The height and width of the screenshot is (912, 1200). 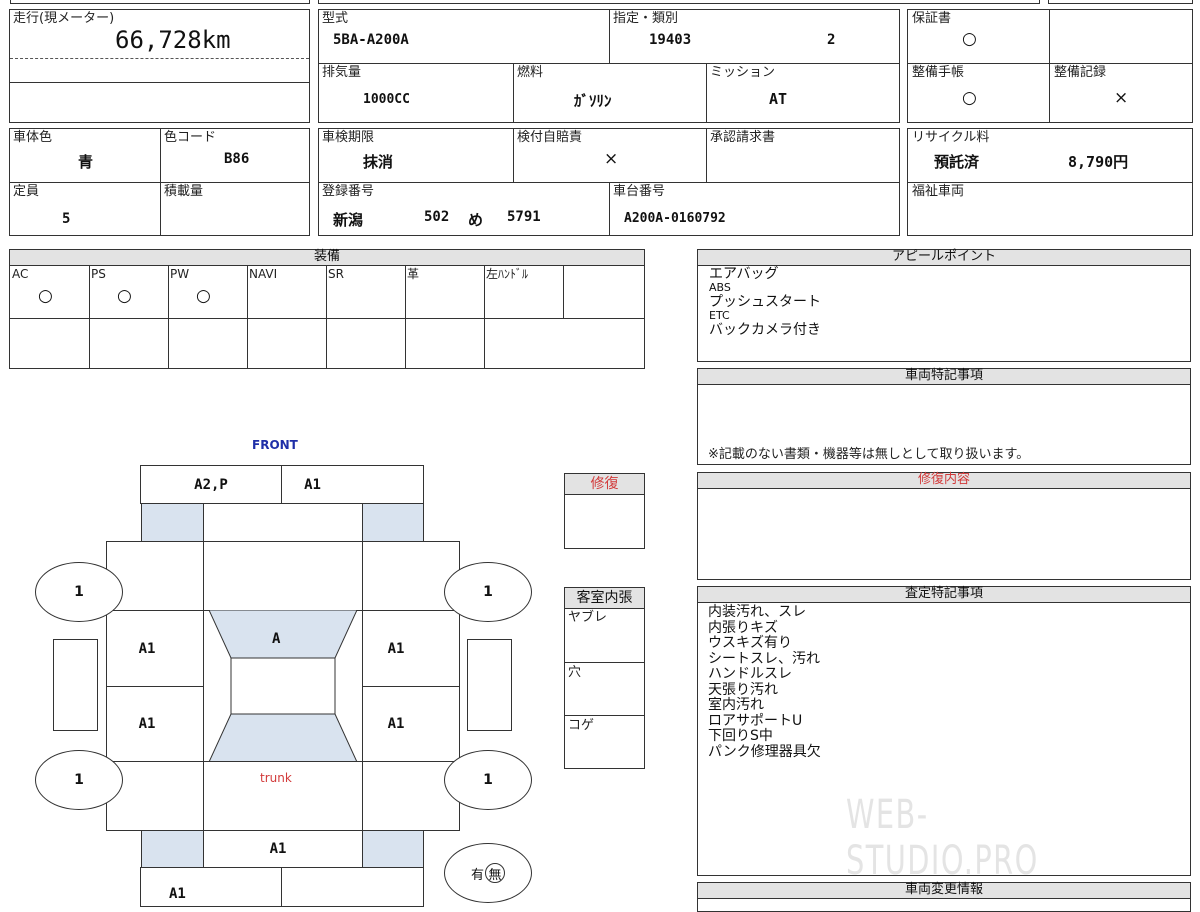 What do you see at coordinates (1121, 98) in the screenshot?
I see `maintenance-record-value: ×` at bounding box center [1121, 98].